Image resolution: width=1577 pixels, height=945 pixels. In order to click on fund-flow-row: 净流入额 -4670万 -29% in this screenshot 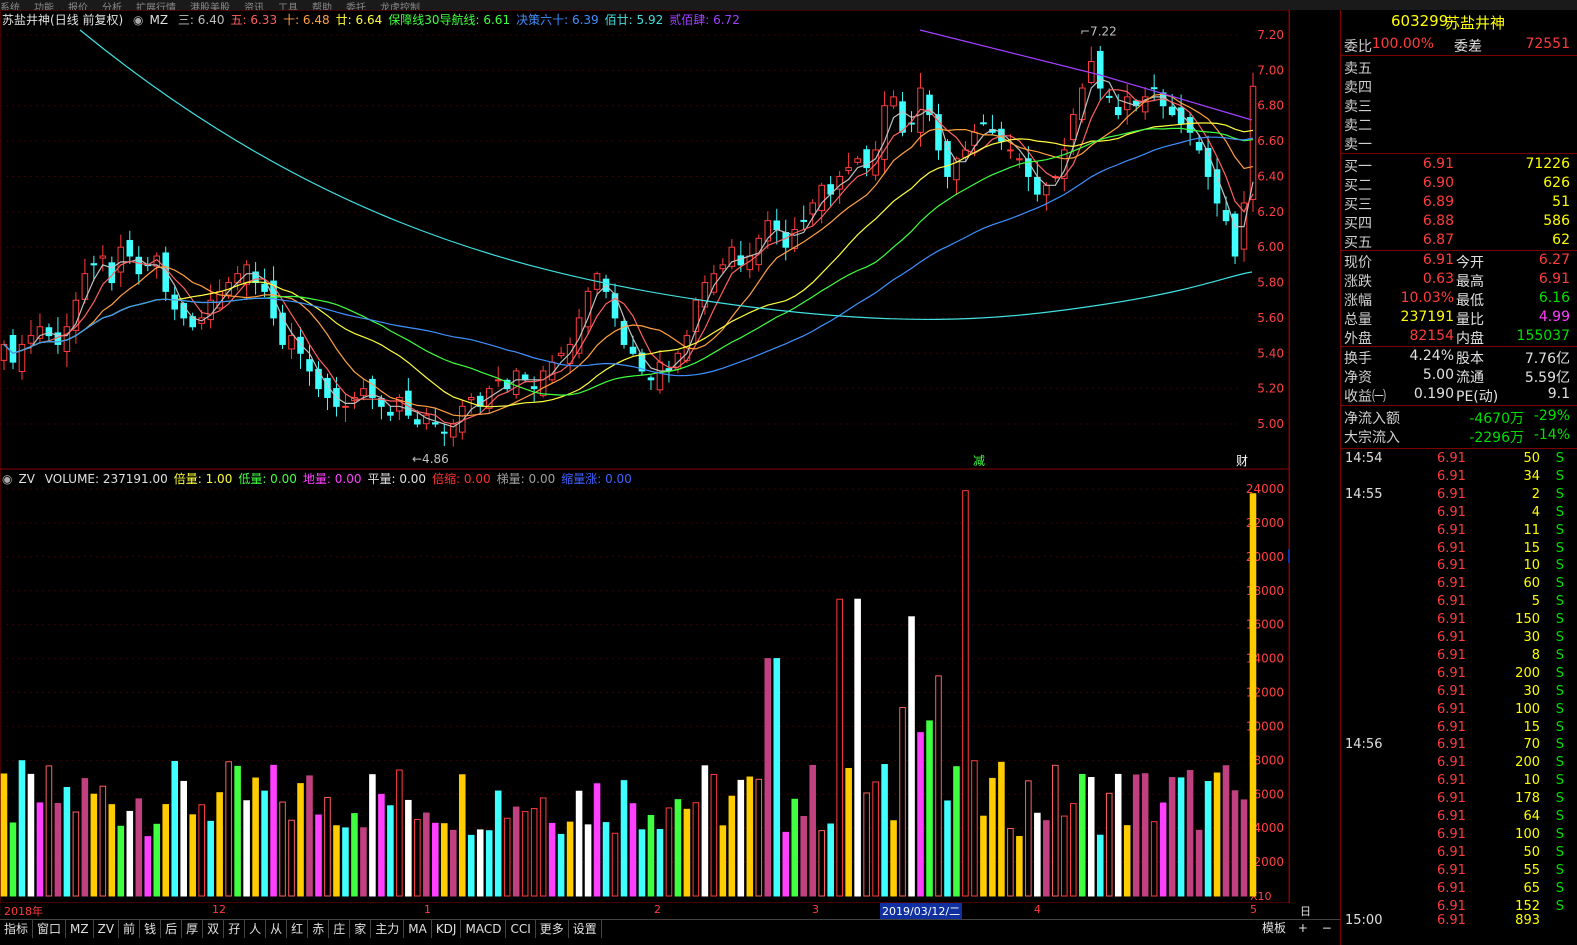, I will do `click(1459, 417)`.